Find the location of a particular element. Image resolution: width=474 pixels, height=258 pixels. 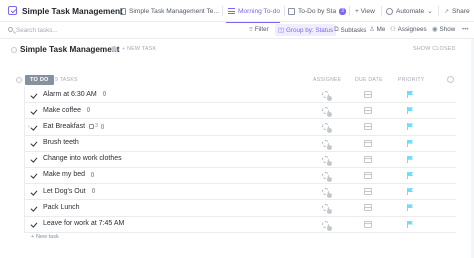

table-row: Make coffee is located at coordinates (240, 111).